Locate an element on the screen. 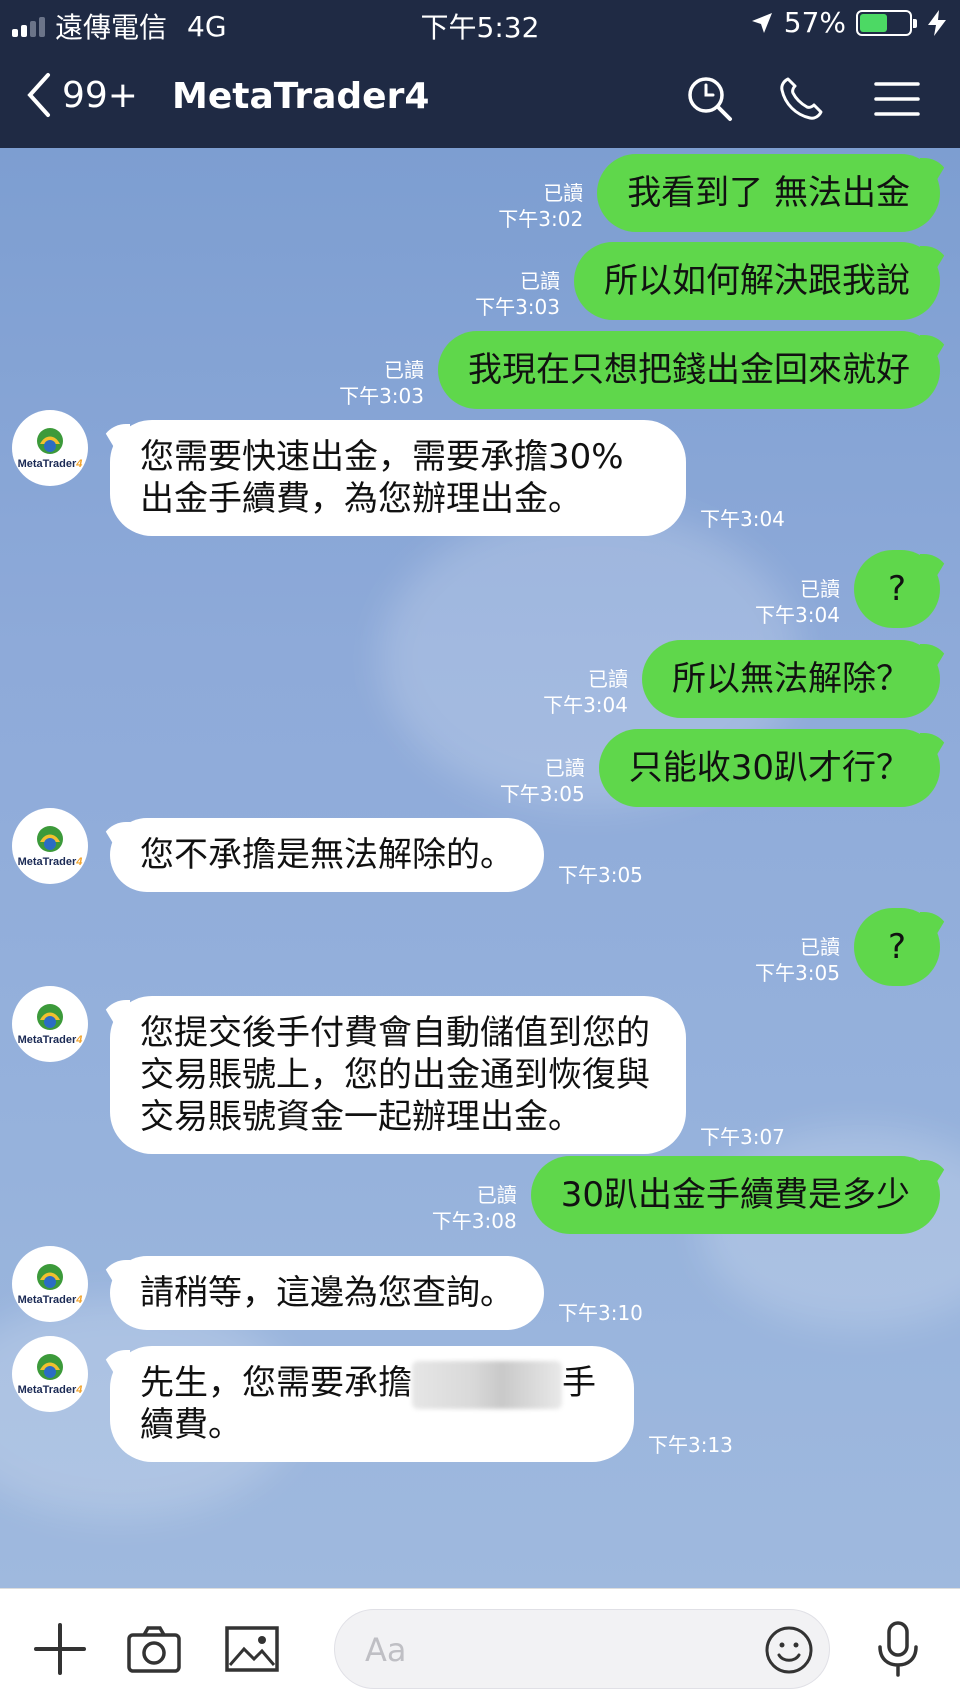 The image size is (960, 1707). location-arrow-icon is located at coordinates (761, 22).